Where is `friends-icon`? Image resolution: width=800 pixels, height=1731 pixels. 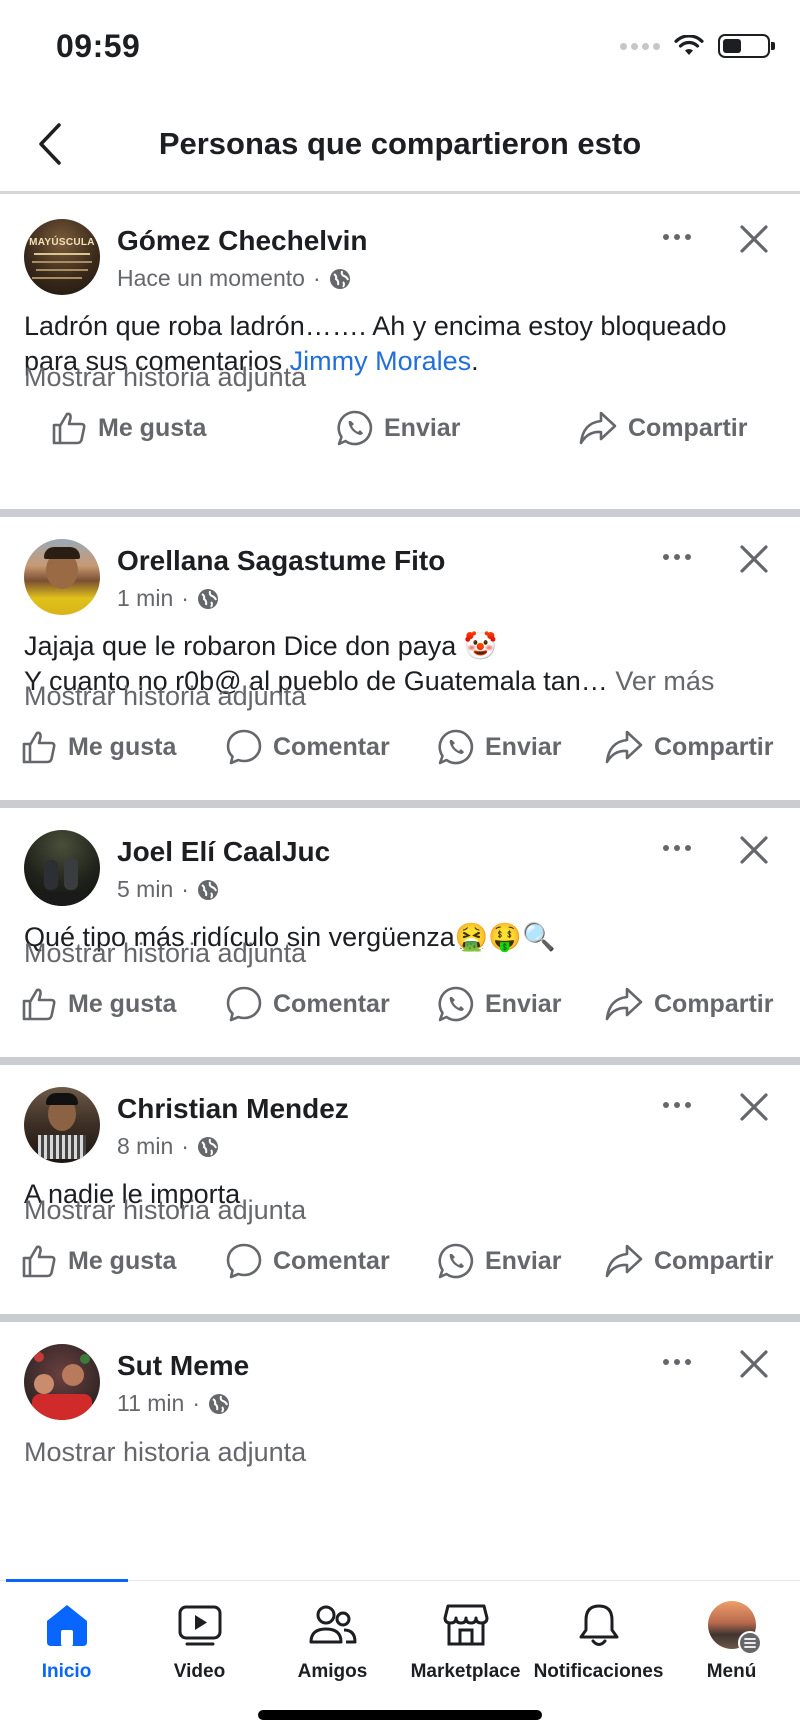
friends-icon is located at coordinates (332, 1624).